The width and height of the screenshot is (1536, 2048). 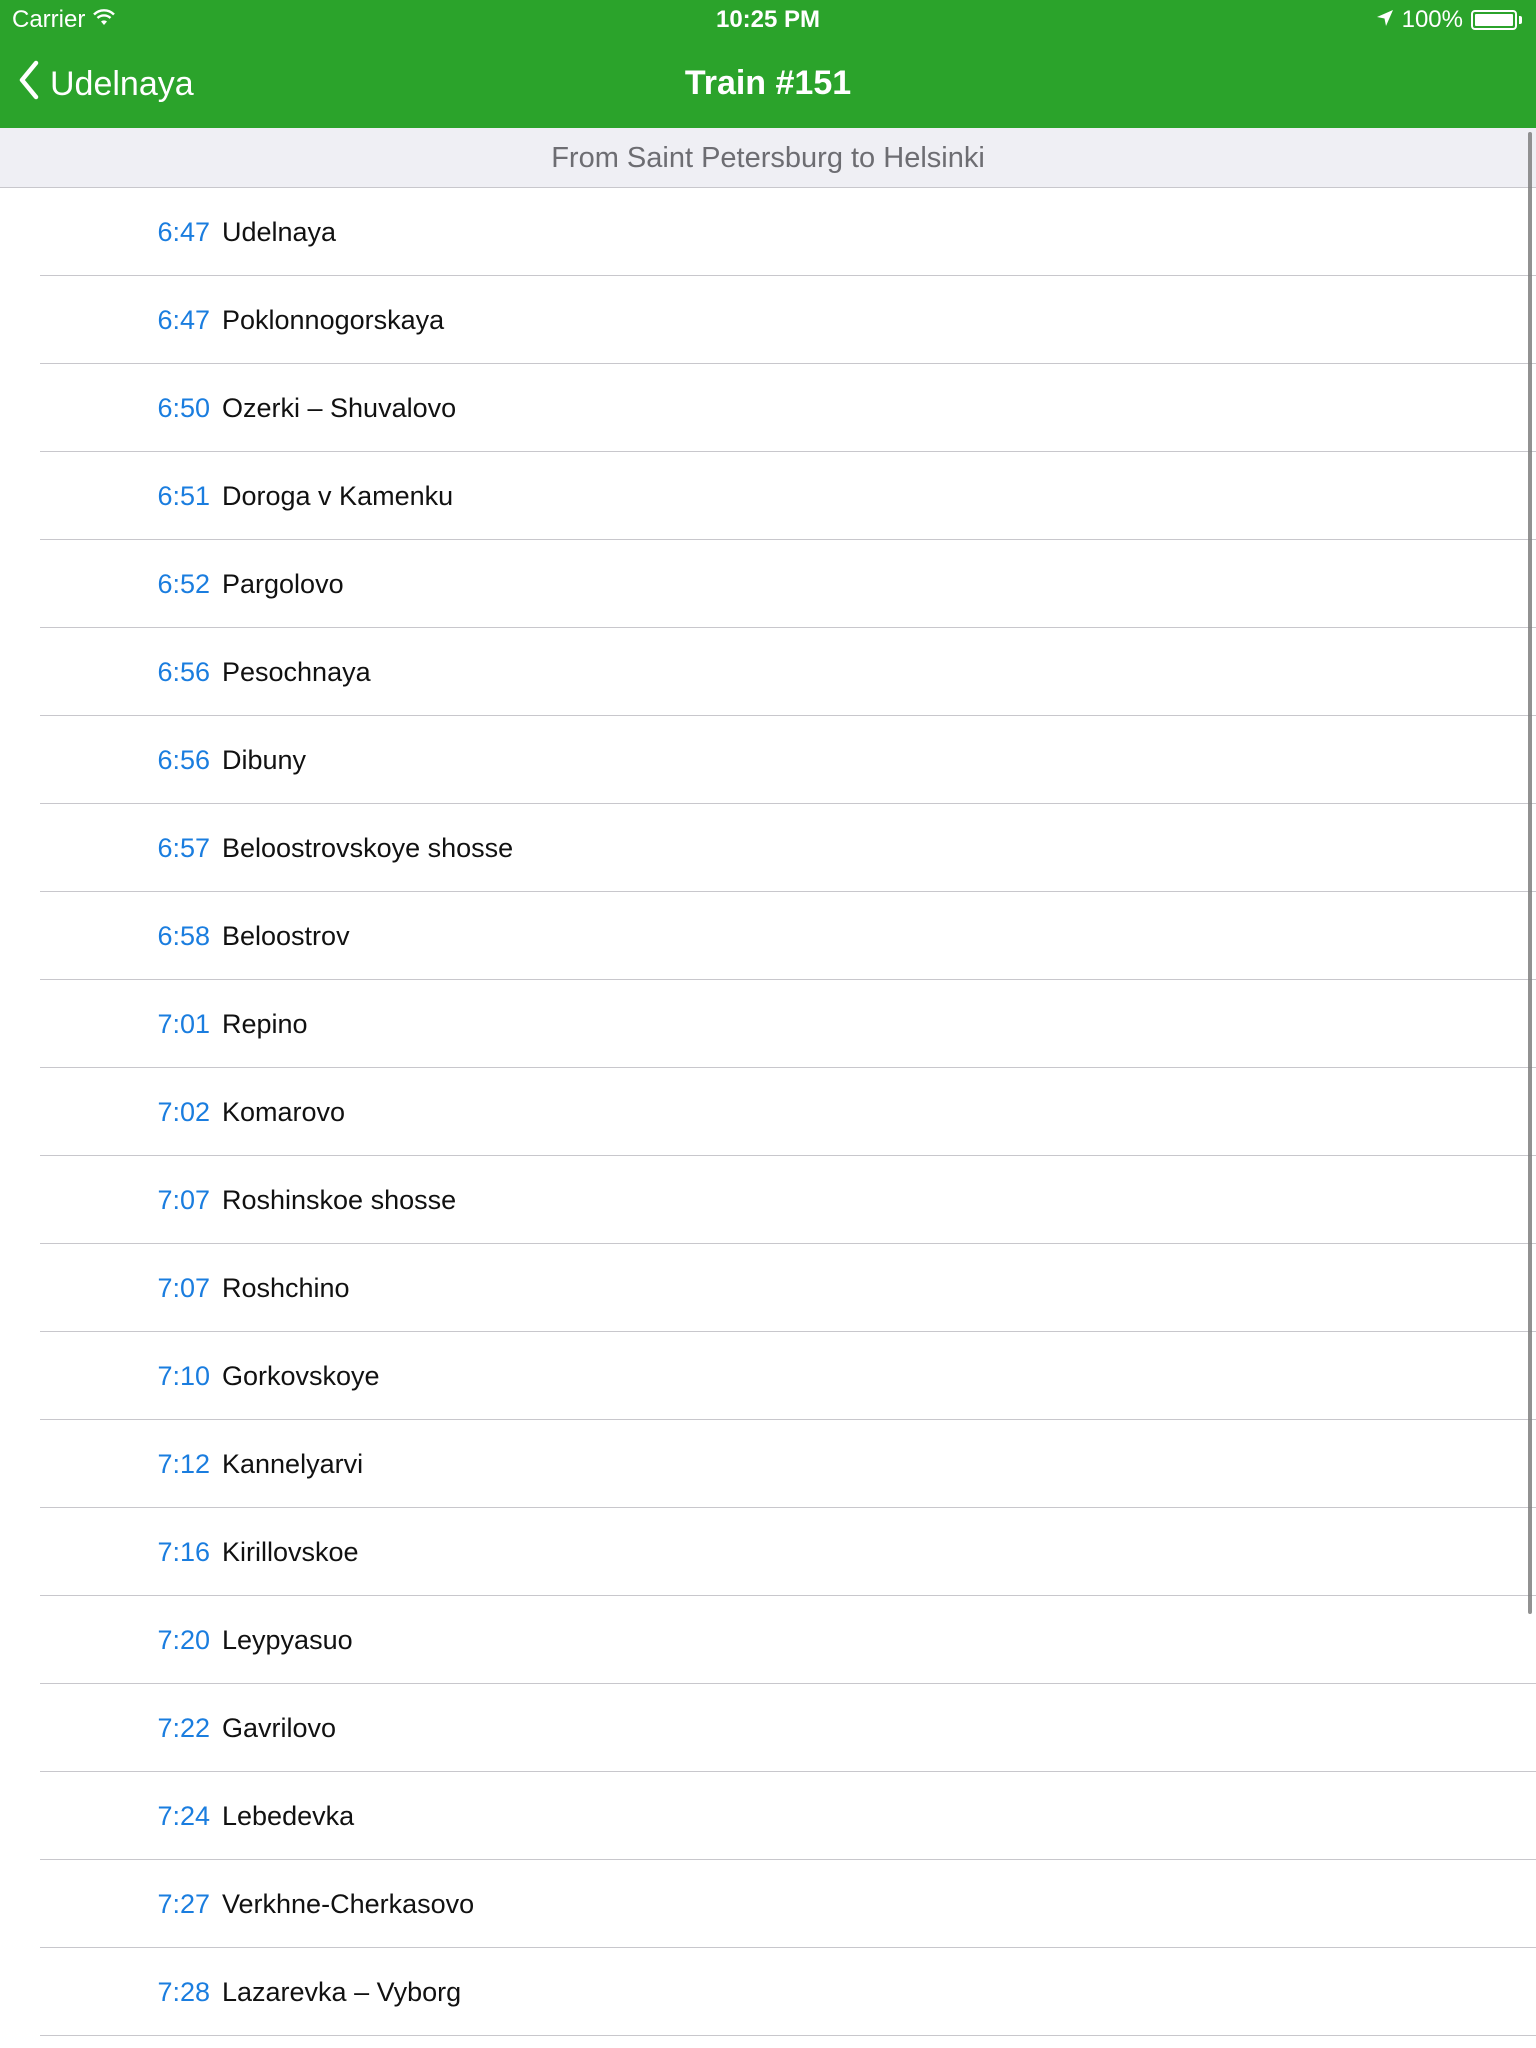 I want to click on stop-station: Repino, so click(x=265, y=1023).